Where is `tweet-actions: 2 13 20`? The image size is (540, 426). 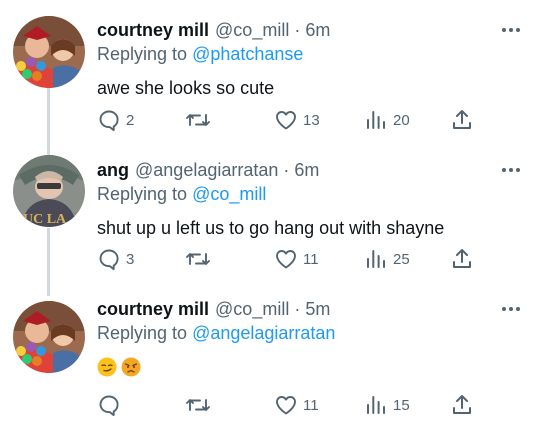 tweet-actions: 2 13 20 is located at coordinates (292, 120).